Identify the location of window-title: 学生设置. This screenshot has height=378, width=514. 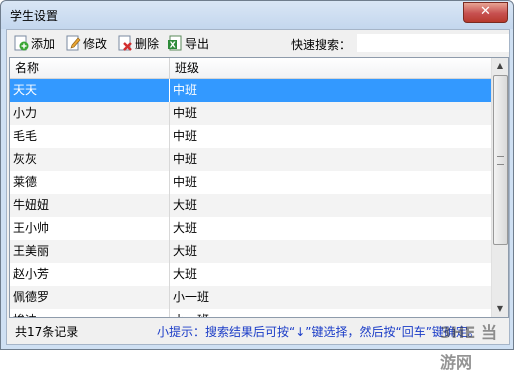
(34, 16).